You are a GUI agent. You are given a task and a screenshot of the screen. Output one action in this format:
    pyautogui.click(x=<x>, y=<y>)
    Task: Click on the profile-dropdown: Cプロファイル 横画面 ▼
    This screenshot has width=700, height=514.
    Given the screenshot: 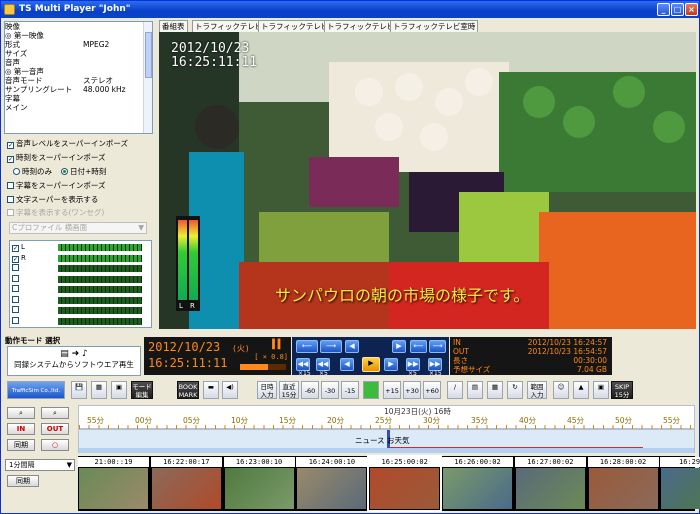 What is the action you would take?
    pyautogui.click(x=78, y=228)
    